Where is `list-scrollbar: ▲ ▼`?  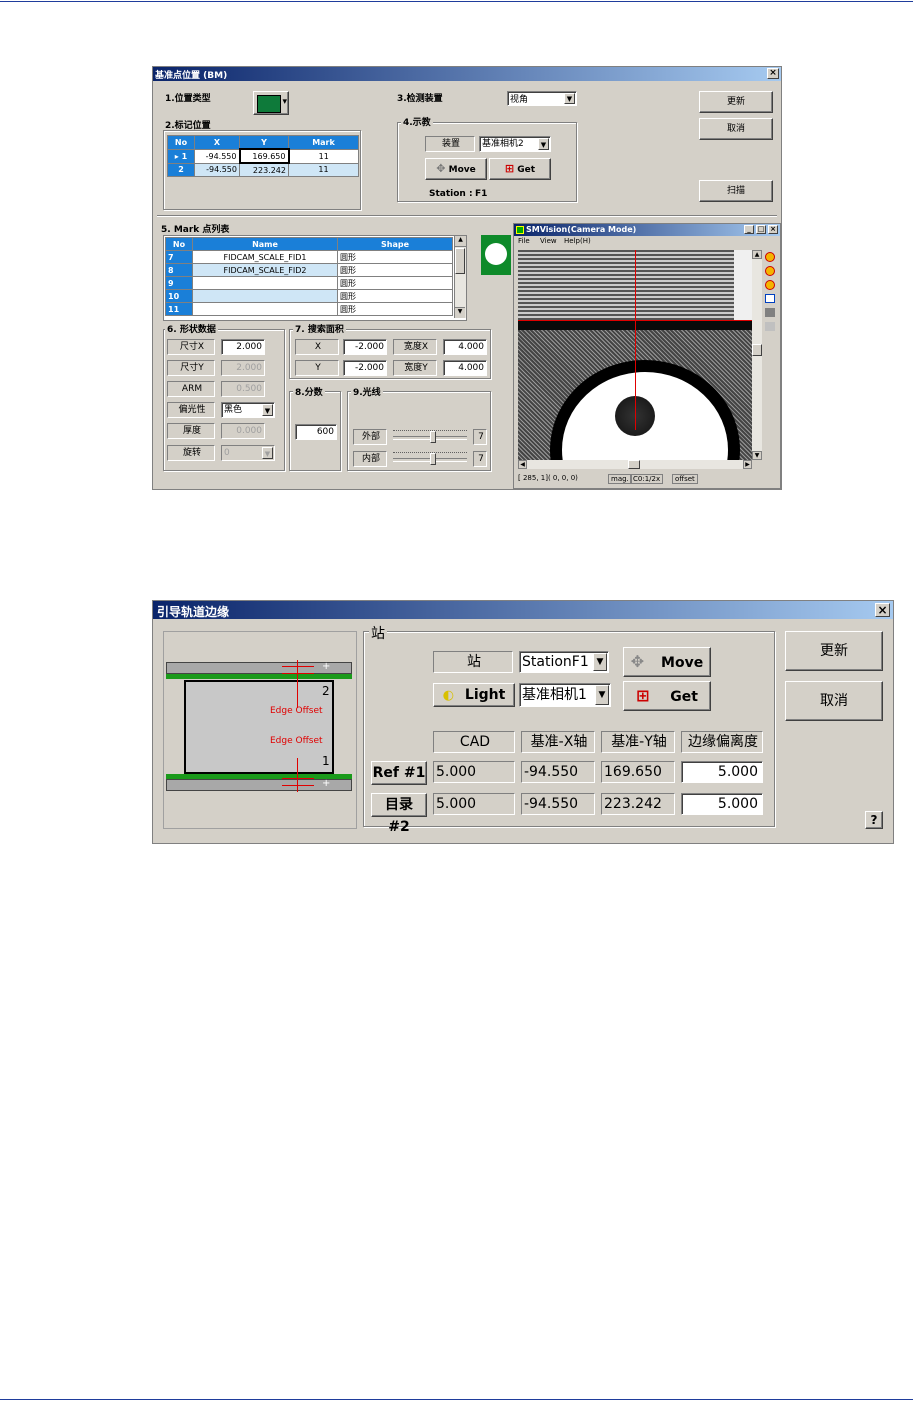 list-scrollbar: ▲ ▼ is located at coordinates (460, 277).